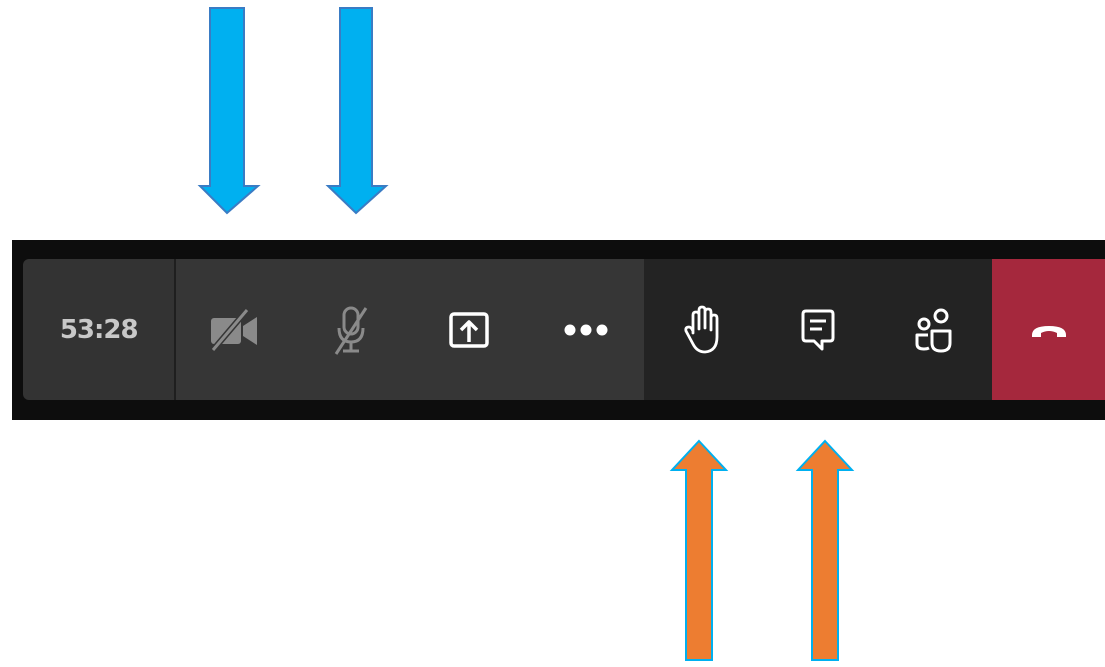 The height and width of the screenshot is (667, 1105). I want to click on show-participants-button, so click(934, 329).